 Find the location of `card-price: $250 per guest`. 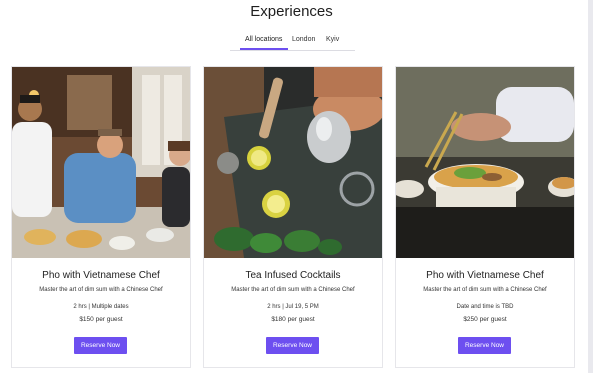

card-price: $250 per guest is located at coordinates (485, 319).